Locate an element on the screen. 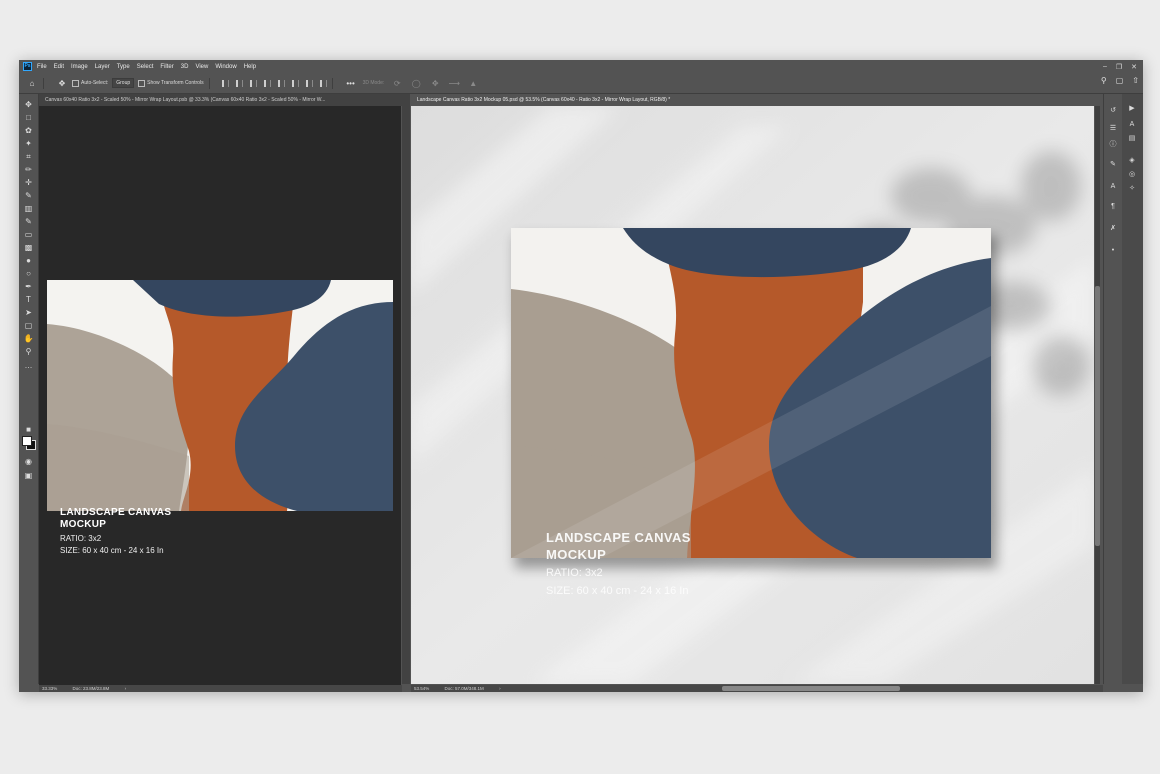 Image resolution: width=1160 pixels, height=774 pixels. roll-3d-icon: ◯ is located at coordinates (416, 83).